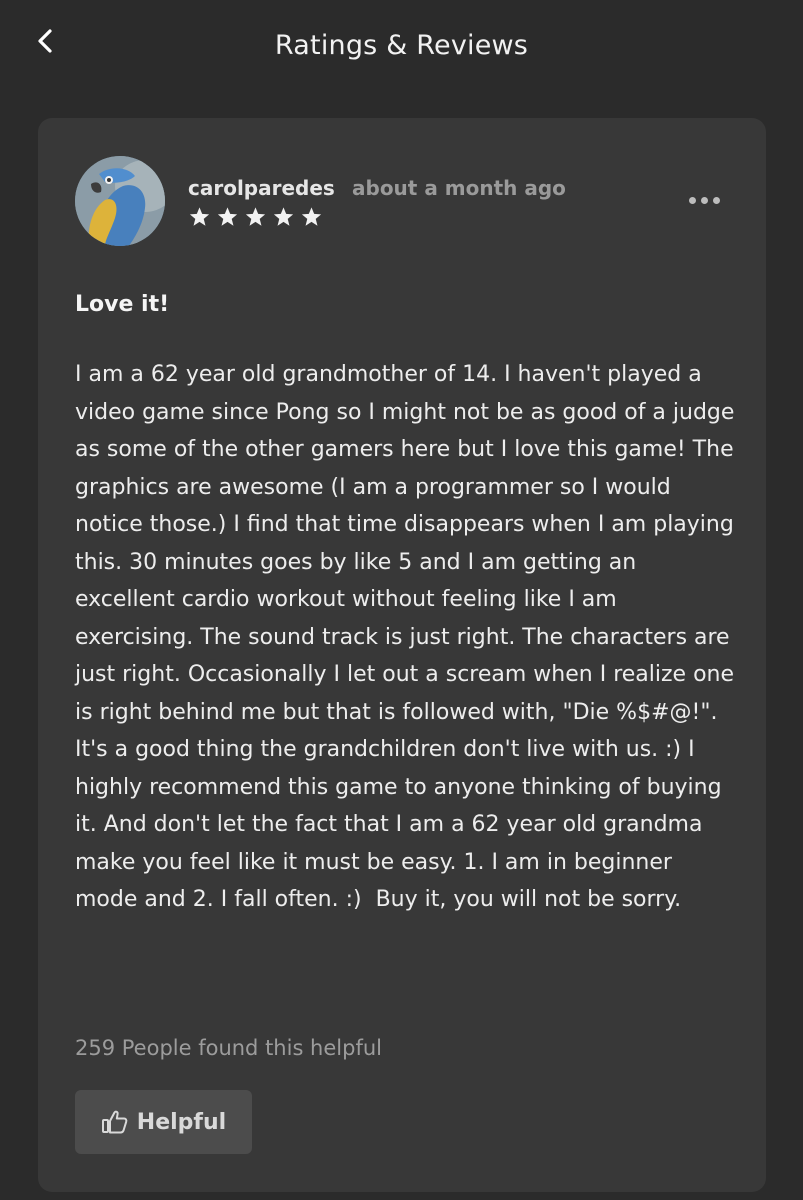 The image size is (803, 1200). What do you see at coordinates (704, 200) in the screenshot?
I see `more-options-button` at bounding box center [704, 200].